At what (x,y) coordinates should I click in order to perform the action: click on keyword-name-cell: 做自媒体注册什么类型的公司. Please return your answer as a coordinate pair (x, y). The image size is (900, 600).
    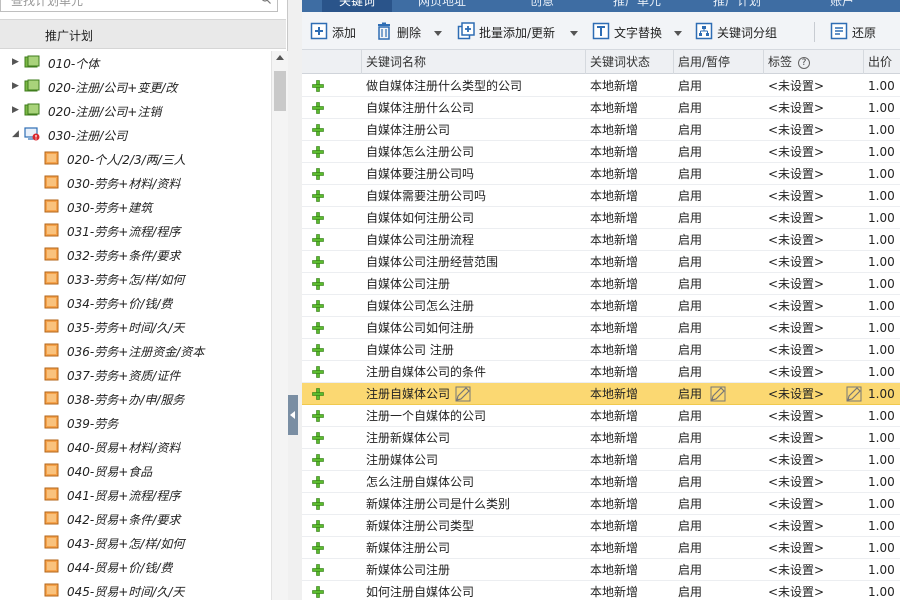
    Looking at the image, I should click on (474, 86).